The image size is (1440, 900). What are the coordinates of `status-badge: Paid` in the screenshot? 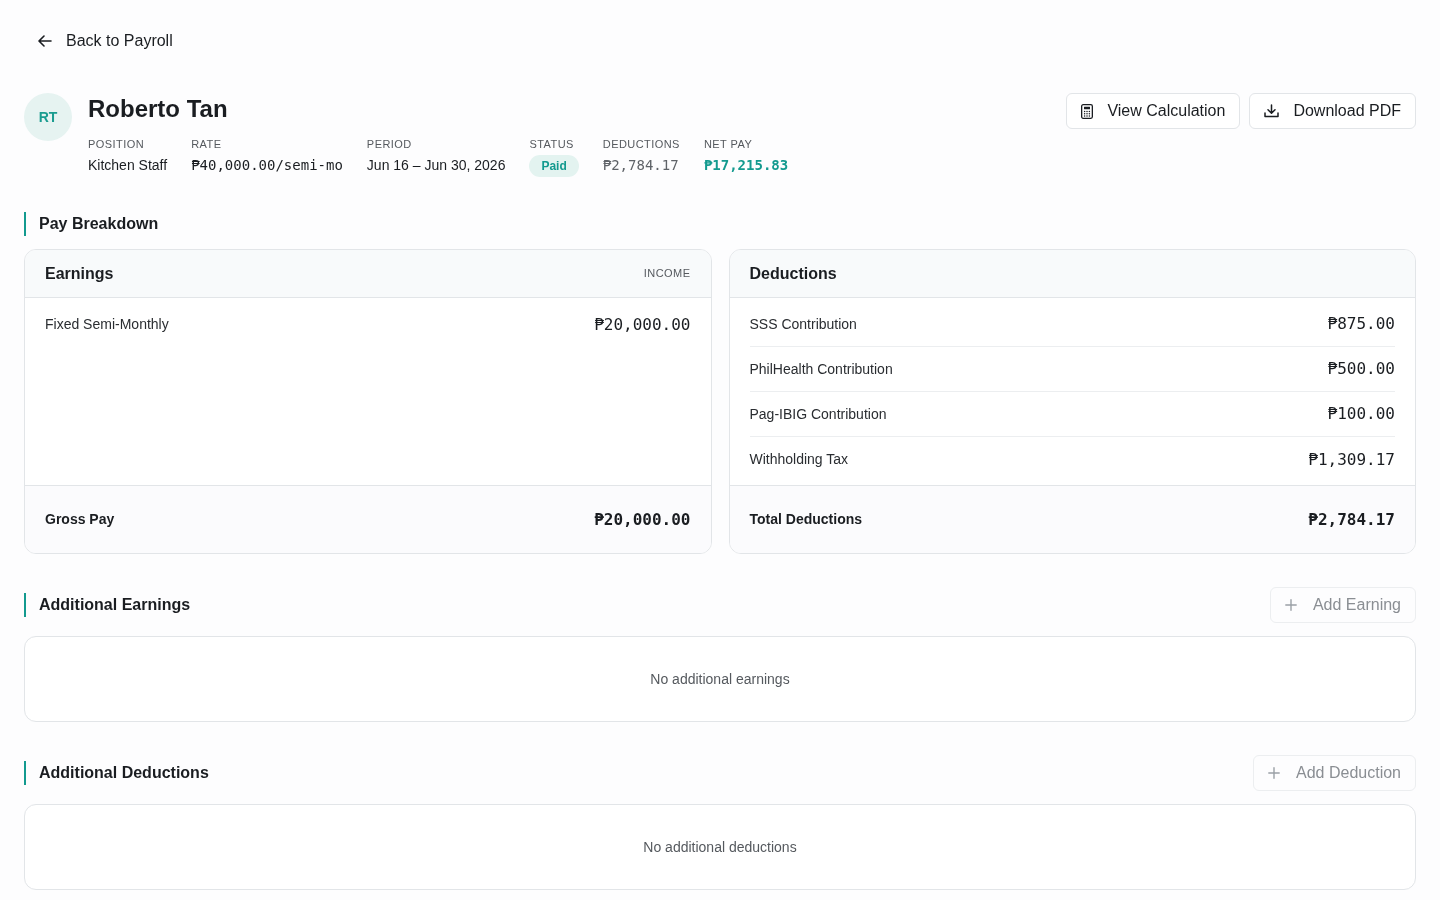 It's located at (554, 166).